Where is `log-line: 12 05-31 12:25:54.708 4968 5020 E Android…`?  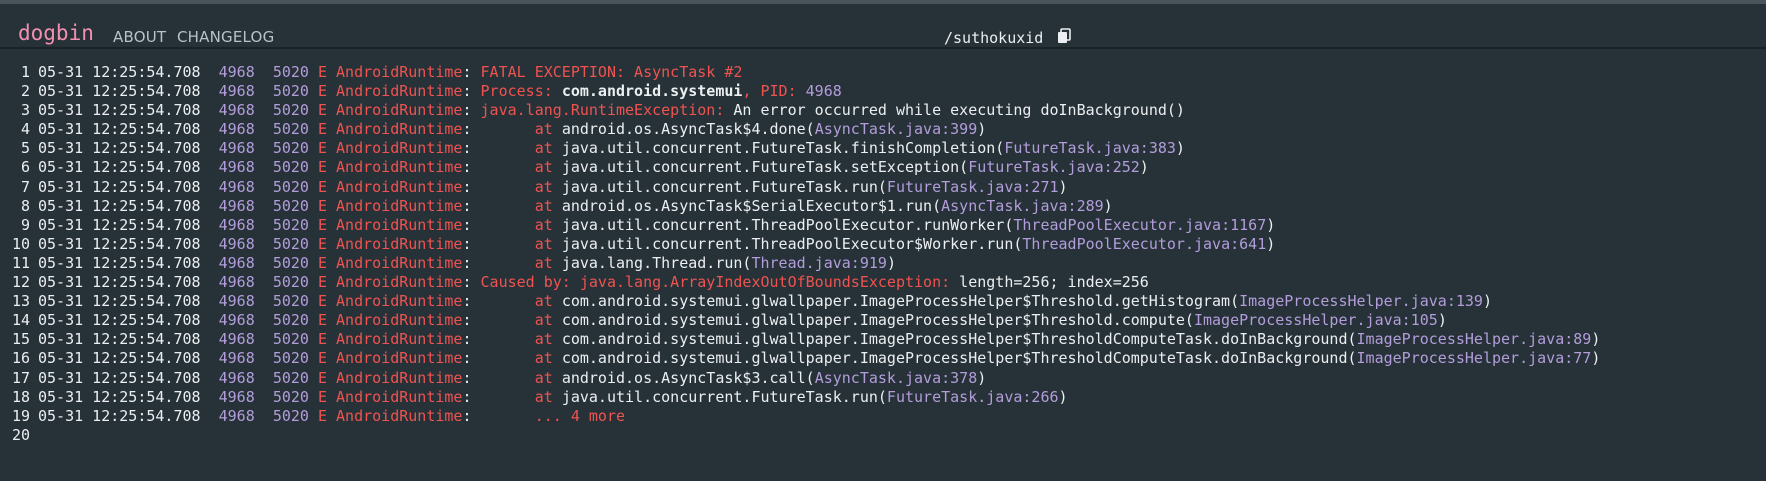
log-line: 12 05-31 12:25:54.708 4968 5020 E Android… is located at coordinates (883, 282).